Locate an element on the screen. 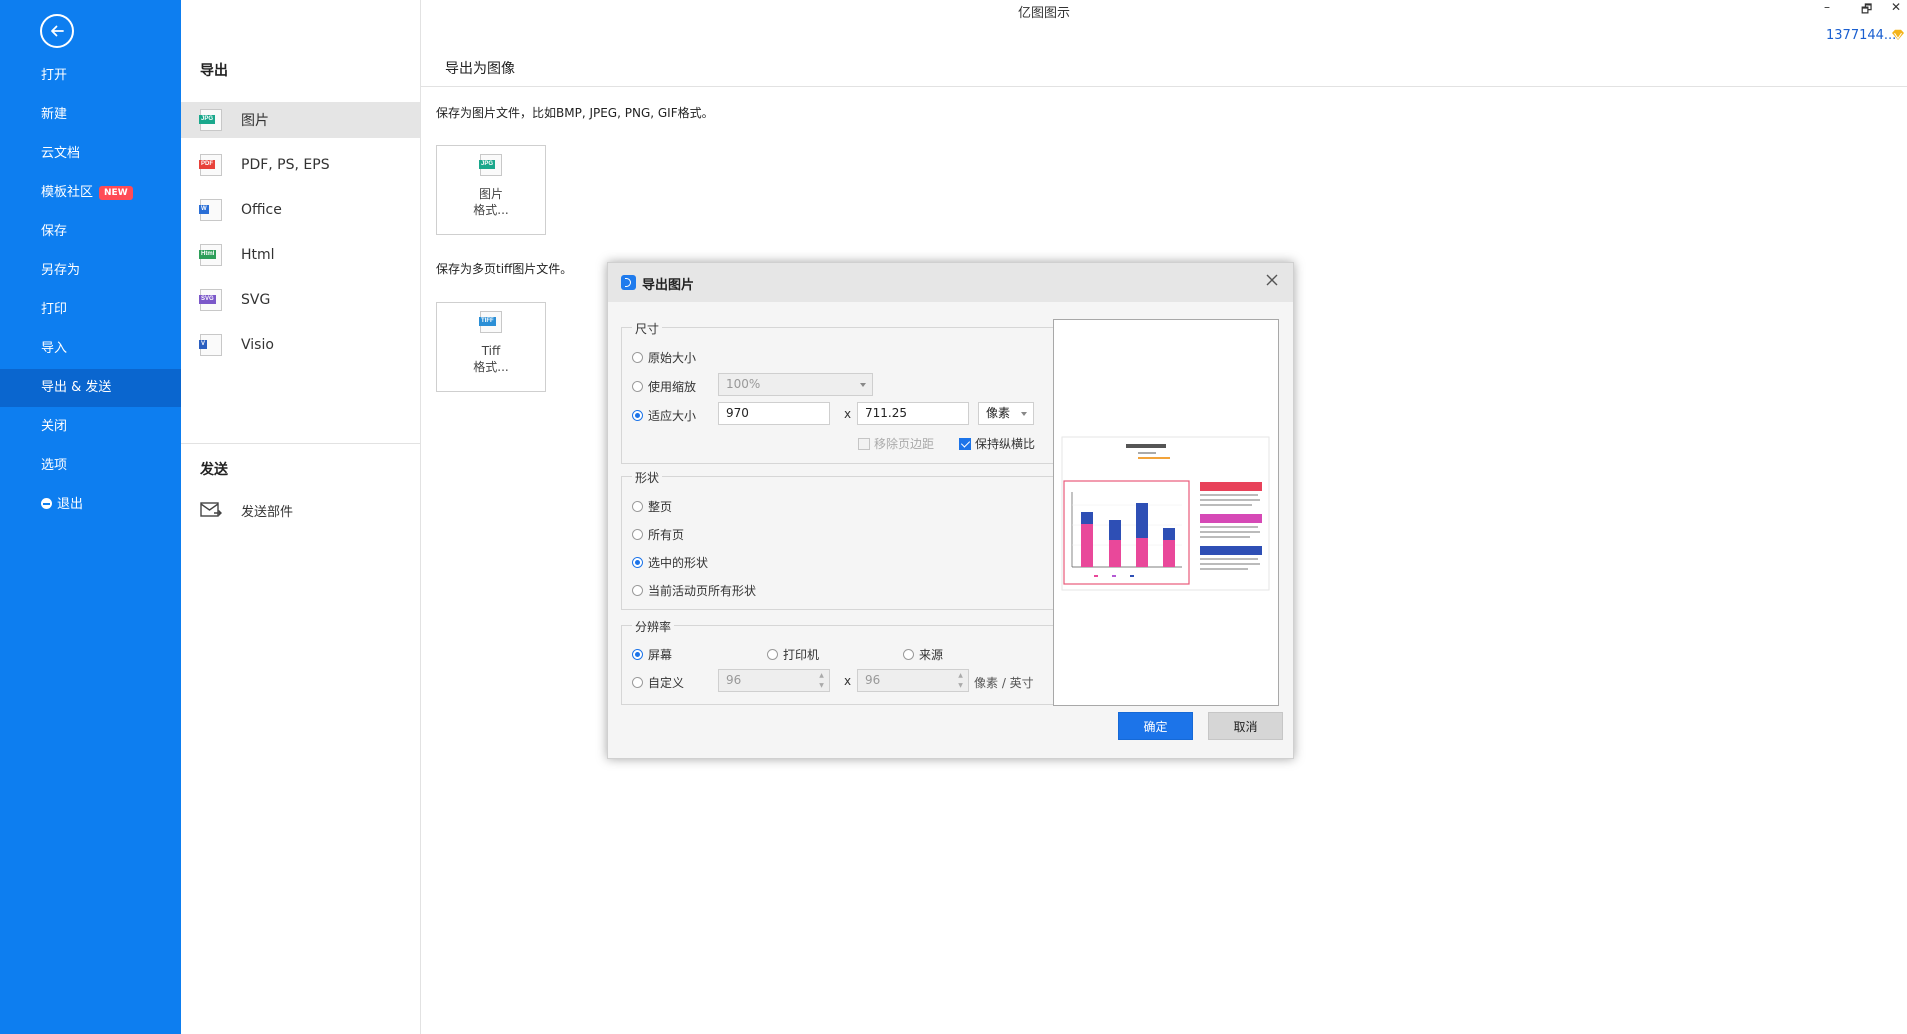  dpi-y-input: 96 ▲ ▼ is located at coordinates (913, 680).